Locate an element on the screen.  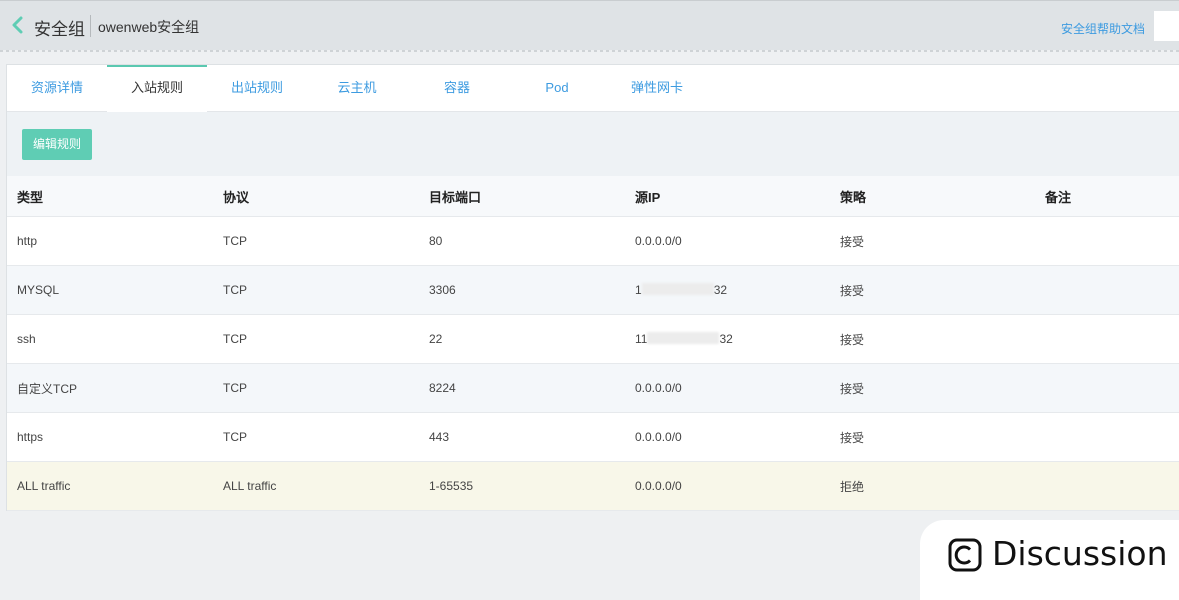
column-header-port: 目标端口 is located at coordinates (522, 196).